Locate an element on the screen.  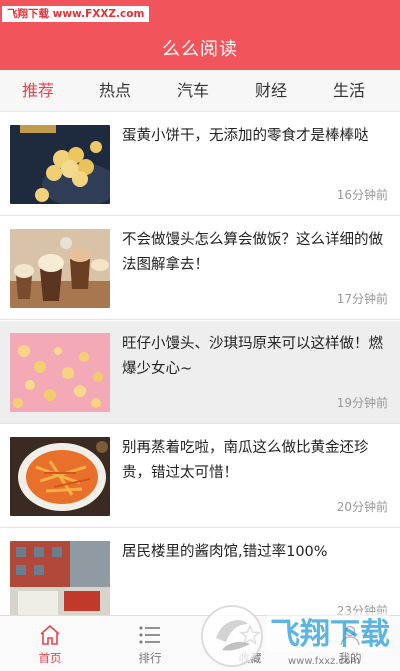
tab-finance: 财经 is located at coordinates (271, 91).